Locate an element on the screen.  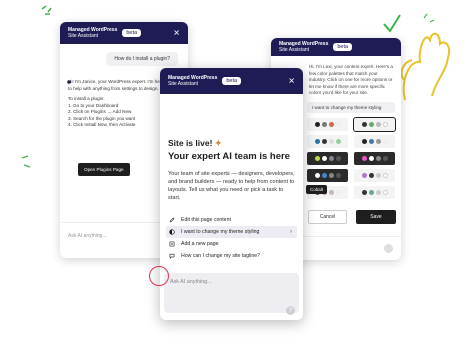
menu-item-label: I want to change my theme styling is located at coordinates (220, 232).